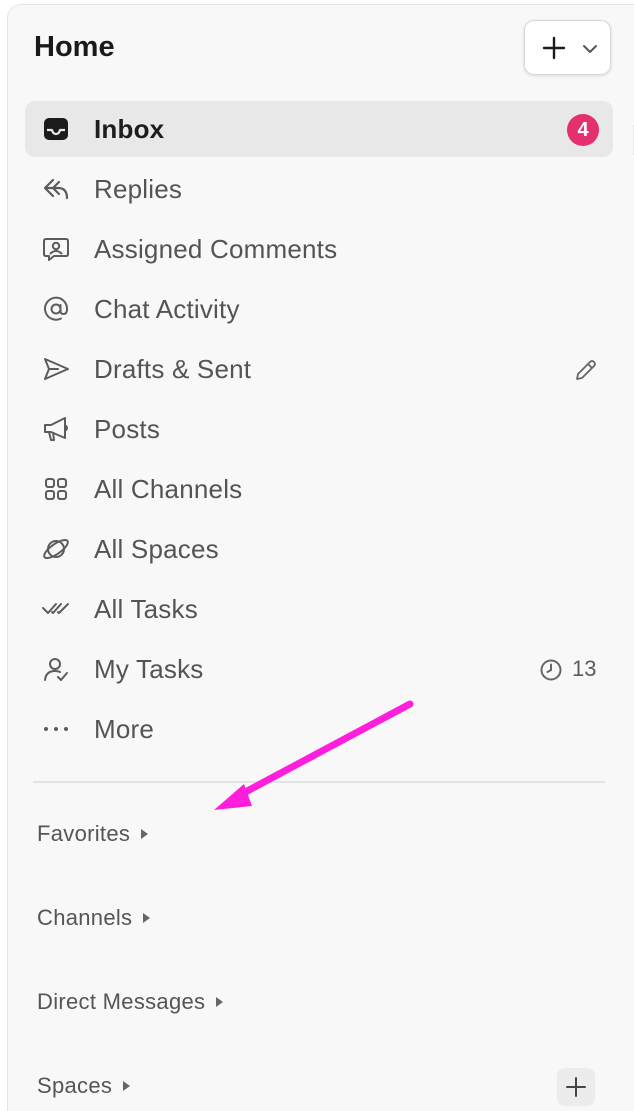 This screenshot has height=1111, width=634. I want to click on sidebar-item-all-channels: All Channels, so click(319, 489).